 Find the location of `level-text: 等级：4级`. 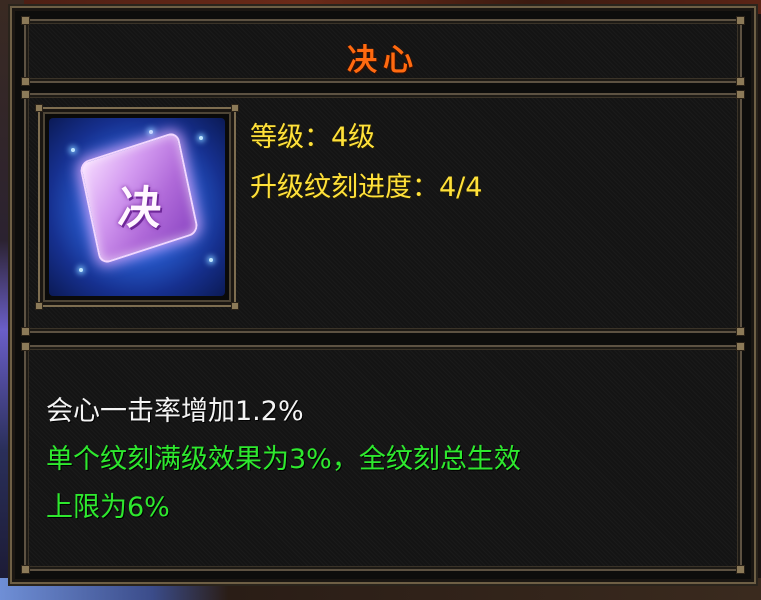

level-text: 等级：4级 is located at coordinates (313, 137).